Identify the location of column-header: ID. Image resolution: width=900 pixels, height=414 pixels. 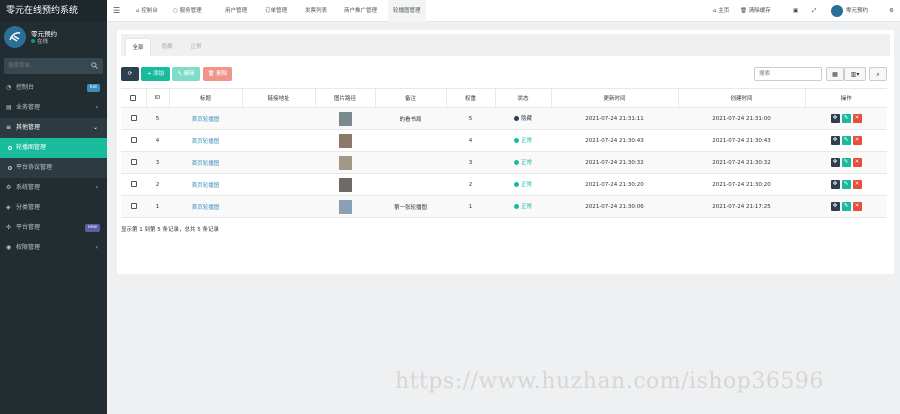
(157, 98).